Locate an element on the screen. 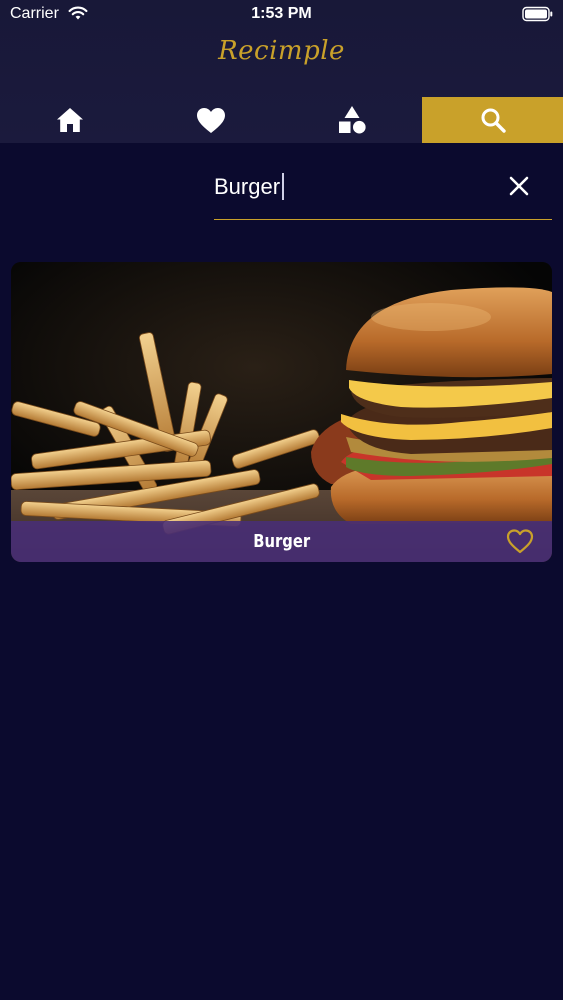 The height and width of the screenshot is (1000, 563). home-icon is located at coordinates (70, 120).